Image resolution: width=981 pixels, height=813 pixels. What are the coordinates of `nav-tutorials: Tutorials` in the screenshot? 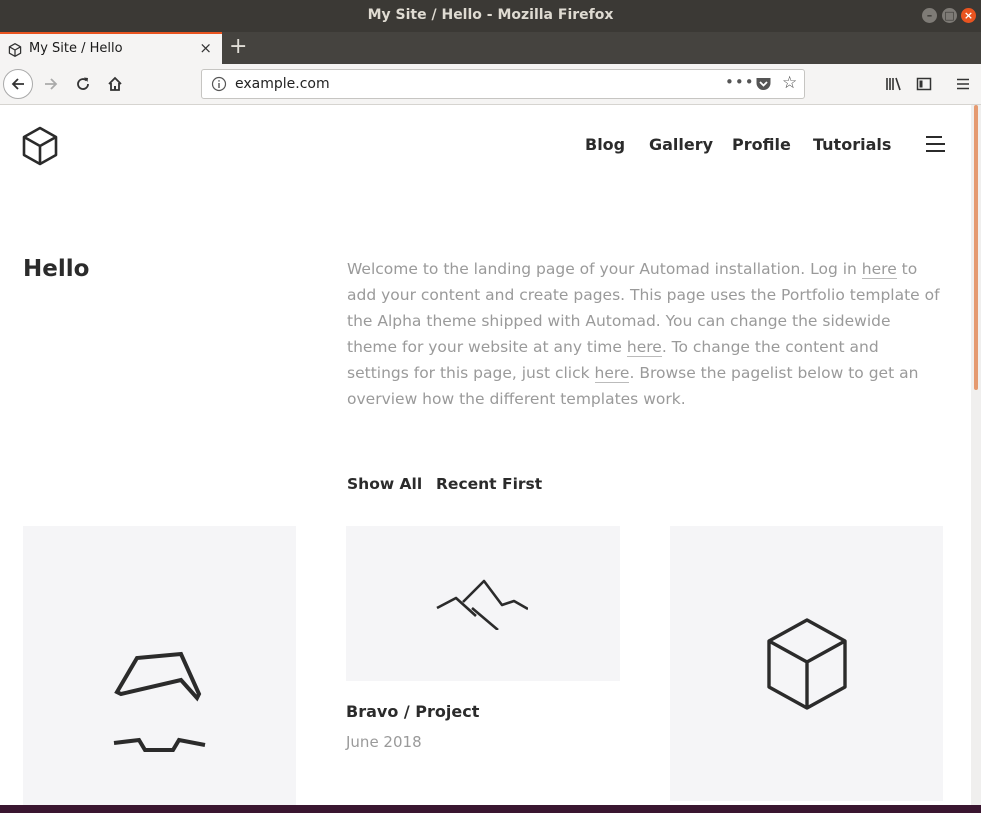 It's located at (852, 144).